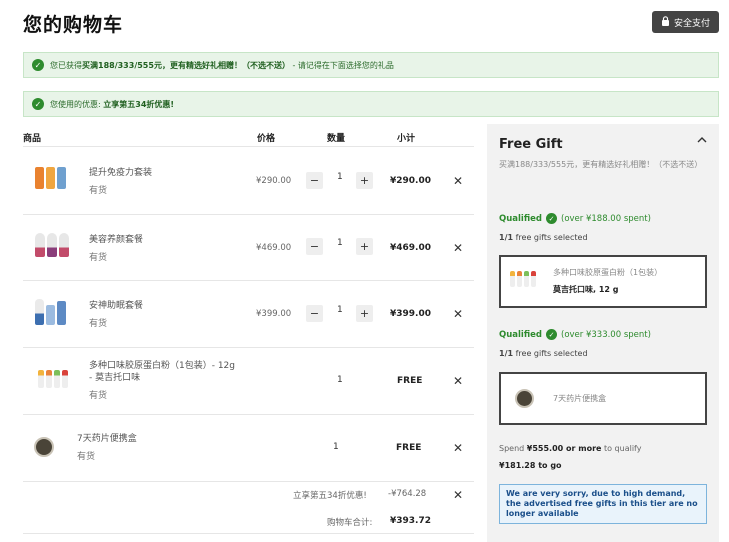 The image size is (729, 542). What do you see at coordinates (407, 494) in the screenshot?
I see `discount-value: -¥764.28` at bounding box center [407, 494].